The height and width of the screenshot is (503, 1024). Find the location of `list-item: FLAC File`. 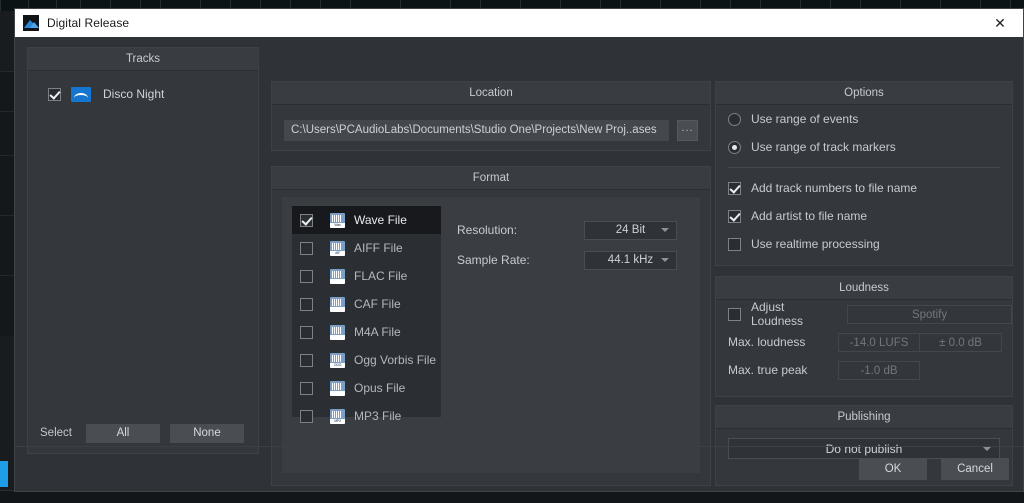

list-item: FLAC File is located at coordinates (366, 276).